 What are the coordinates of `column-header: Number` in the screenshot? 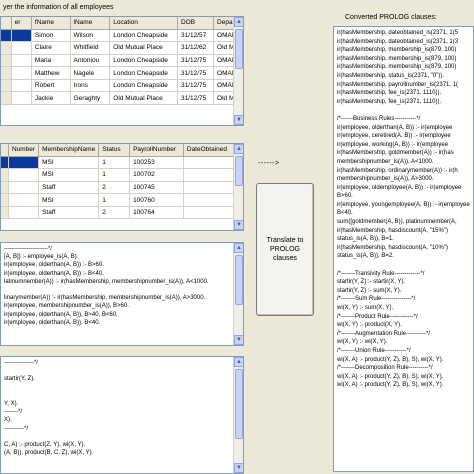 It's located at (24, 150).